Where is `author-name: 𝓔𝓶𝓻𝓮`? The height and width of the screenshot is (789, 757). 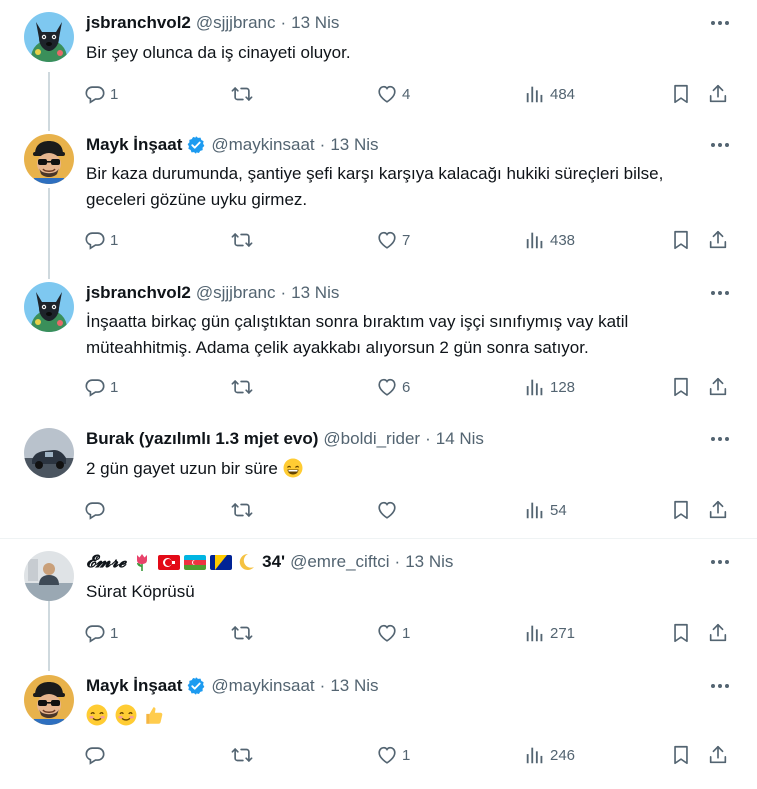
author-name: 𝓔𝓶𝓻𝓮 is located at coordinates (106, 562).